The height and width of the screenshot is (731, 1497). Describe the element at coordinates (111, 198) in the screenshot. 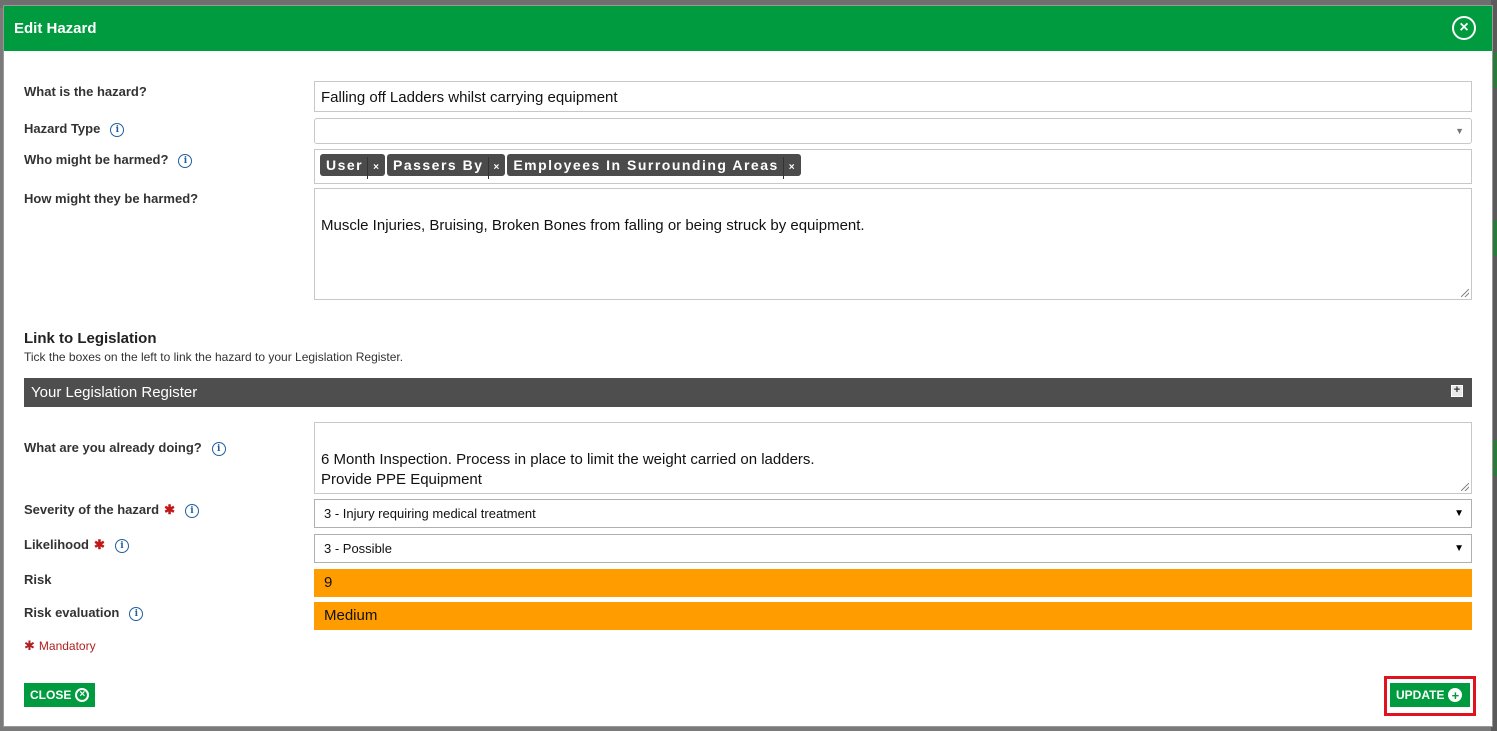

I see `how-harmed-label: How might they be harmed?` at that location.